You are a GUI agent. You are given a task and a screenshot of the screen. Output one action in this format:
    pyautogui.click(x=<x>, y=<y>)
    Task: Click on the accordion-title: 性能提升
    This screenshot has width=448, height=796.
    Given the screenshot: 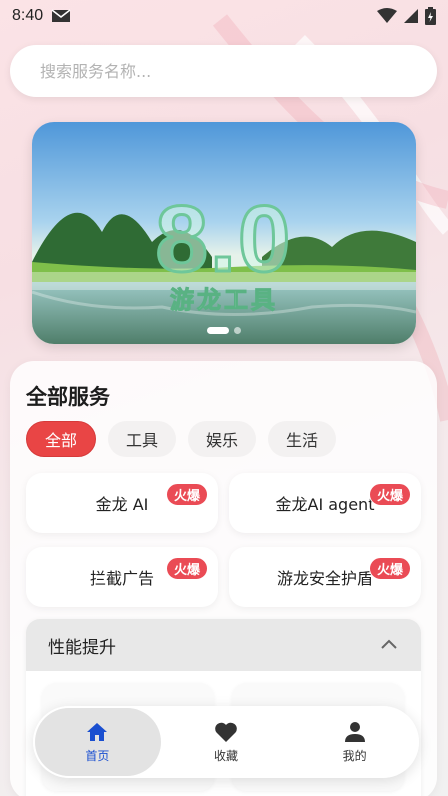 What is the action you would take?
    pyautogui.click(x=82, y=647)
    